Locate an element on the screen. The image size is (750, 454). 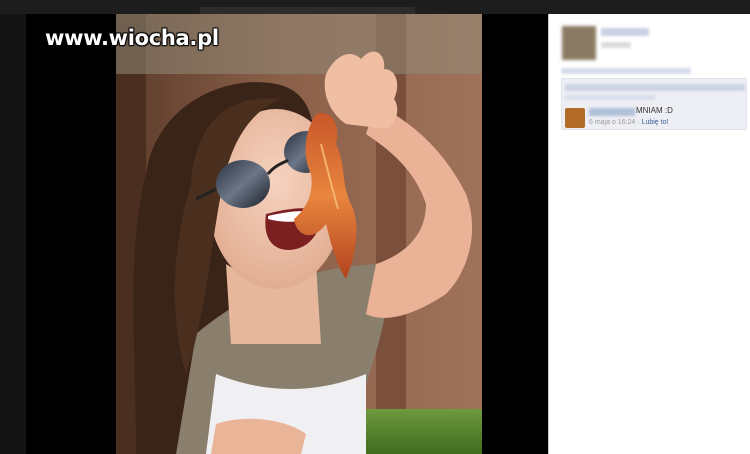
author-name-blurred is located at coordinates (625, 32).